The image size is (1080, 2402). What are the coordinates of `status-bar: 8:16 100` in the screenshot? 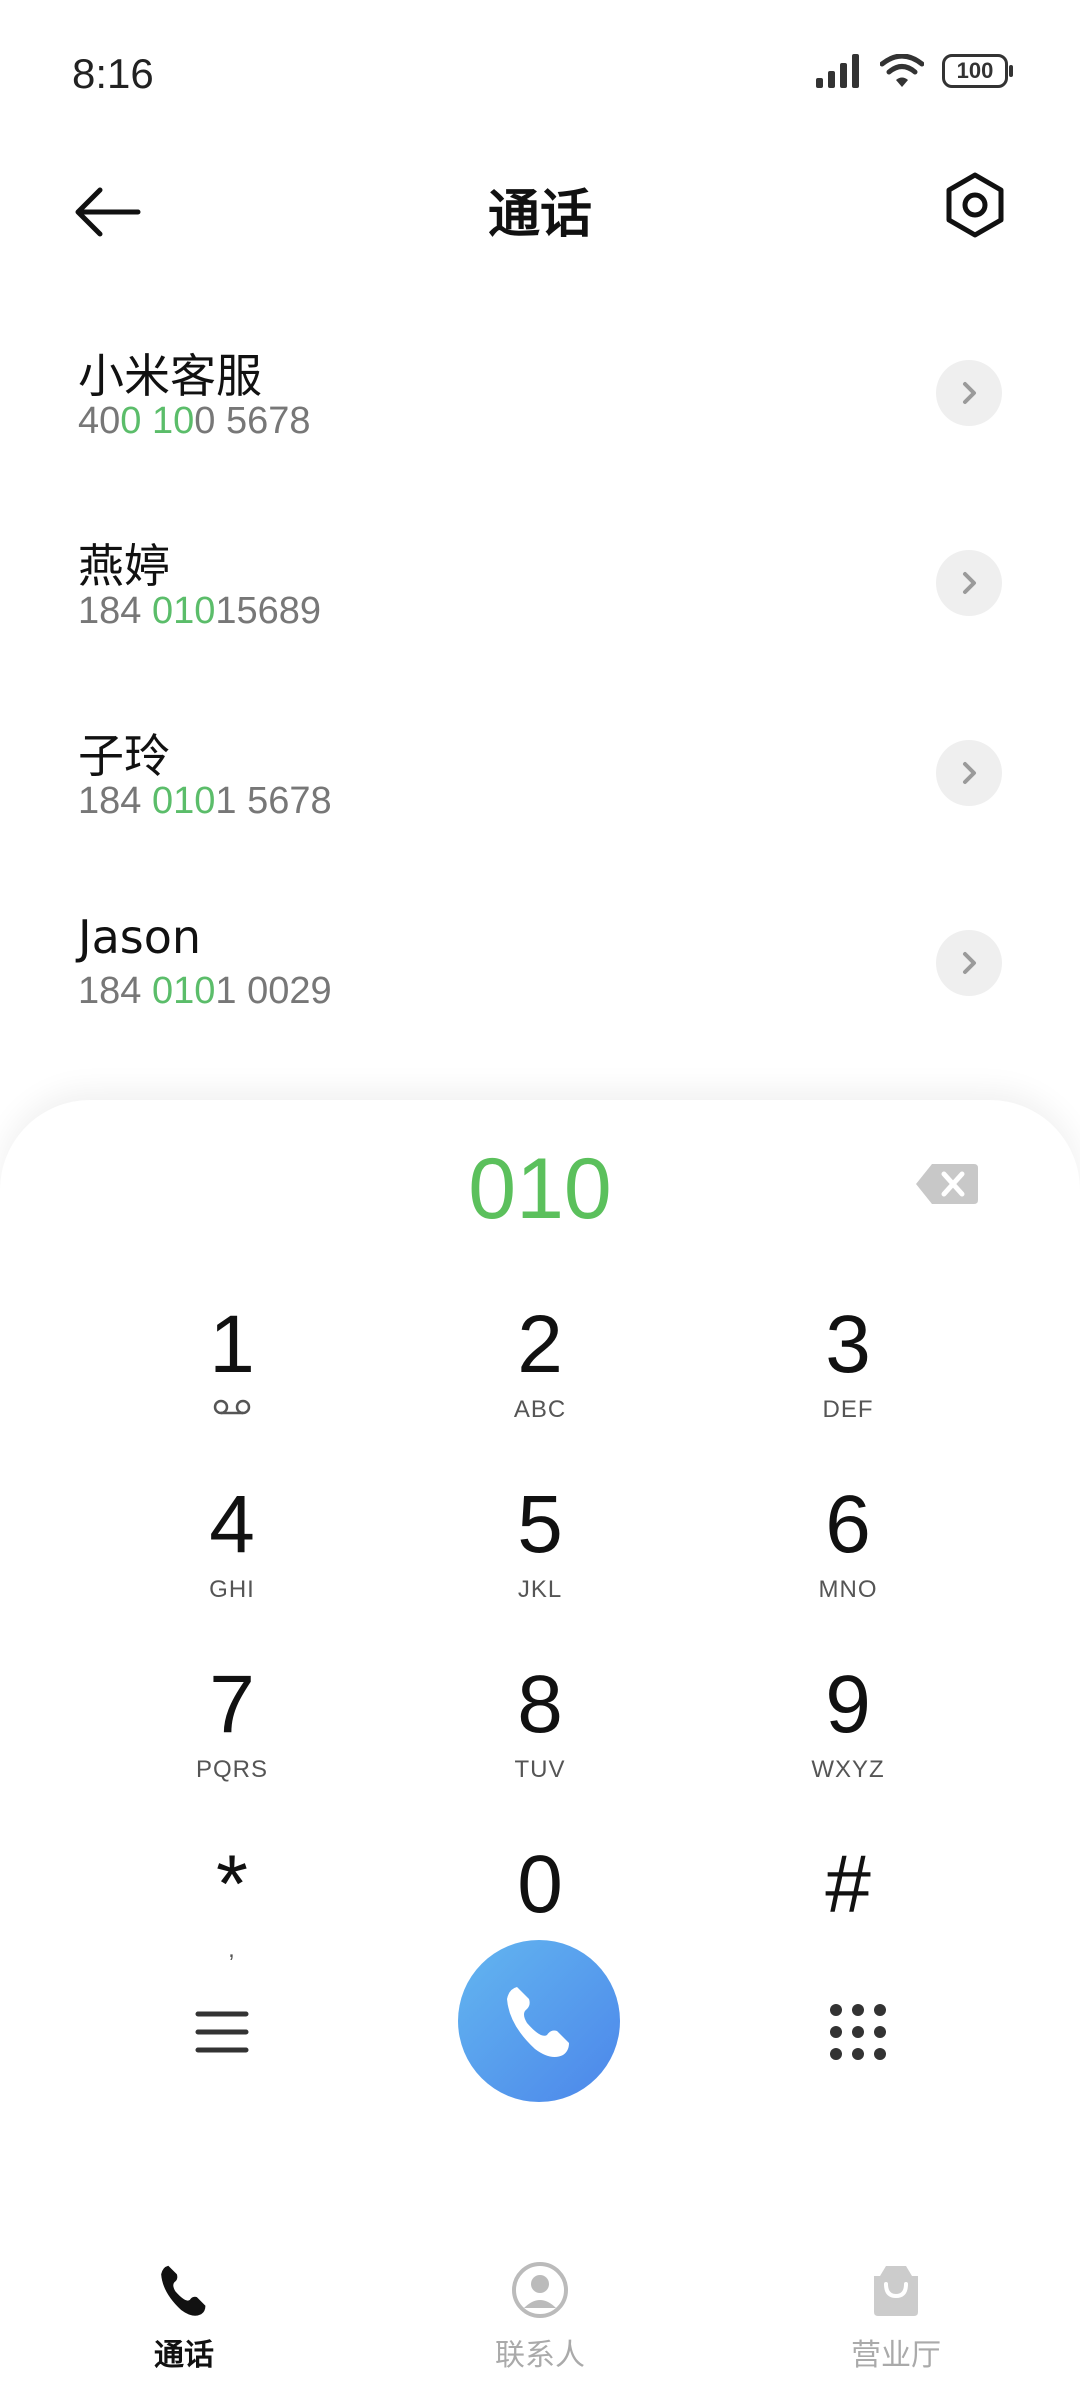 It's located at (540, 75).